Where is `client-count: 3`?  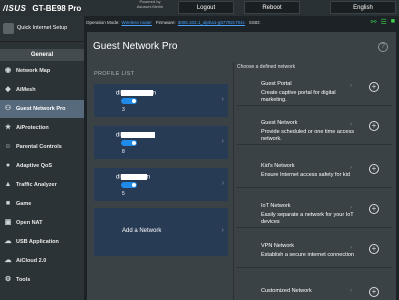
client-count: 3 is located at coordinates (123, 110).